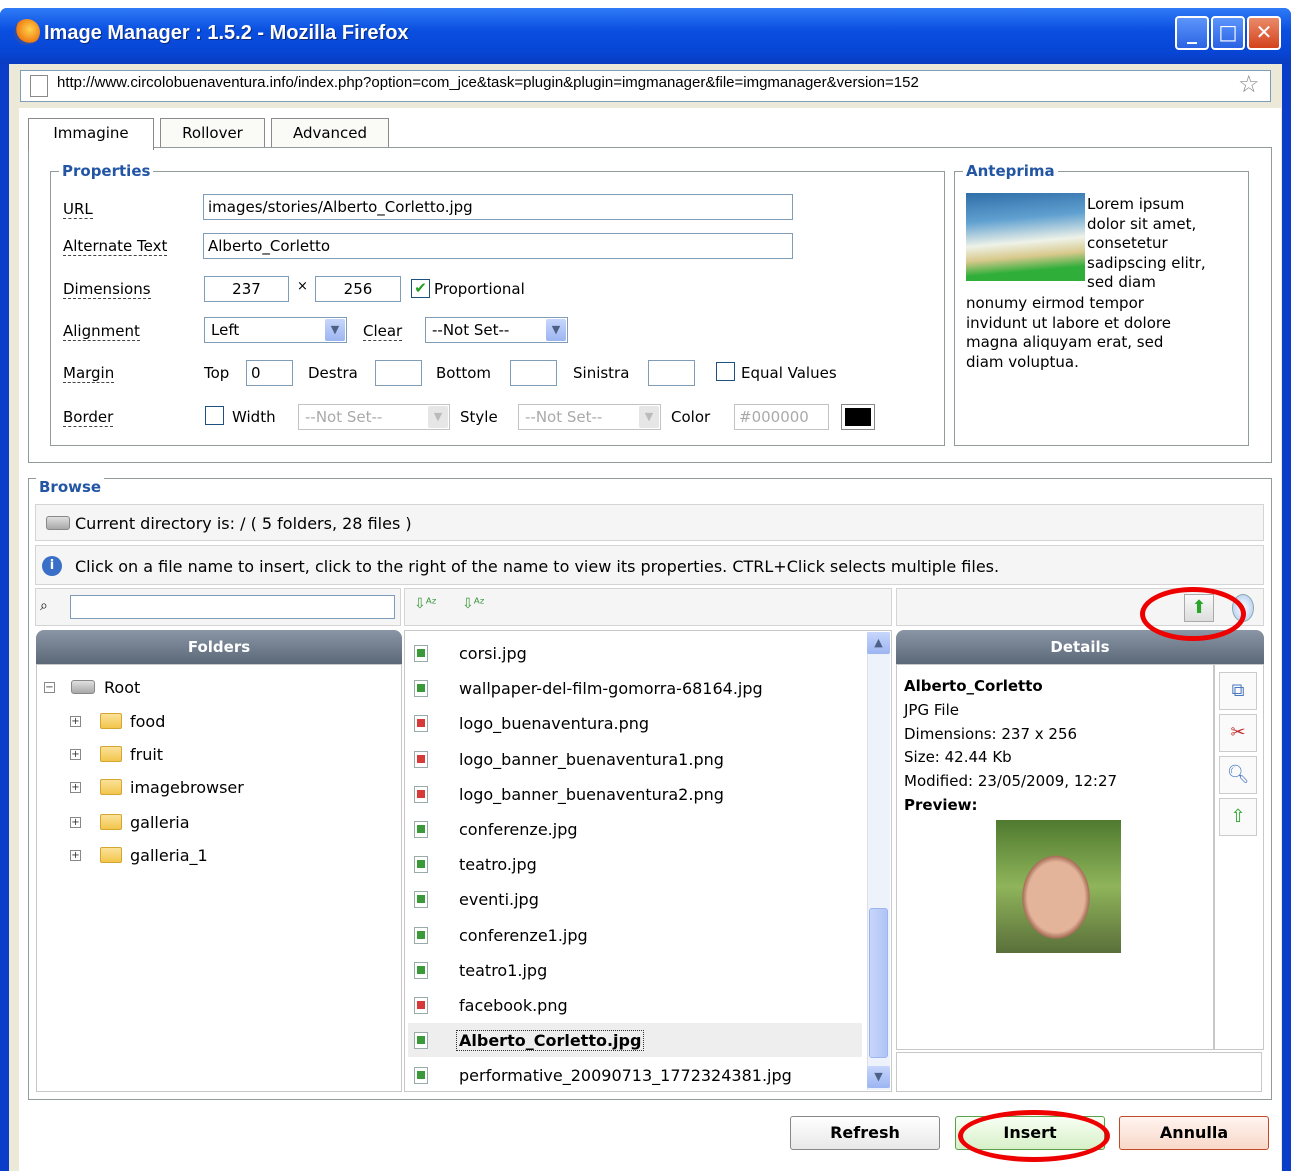 Image resolution: width=1291 pixels, height=1171 pixels. Describe the element at coordinates (187, 788) in the screenshot. I see `folder-imagebrowser: imagebrowser` at that location.